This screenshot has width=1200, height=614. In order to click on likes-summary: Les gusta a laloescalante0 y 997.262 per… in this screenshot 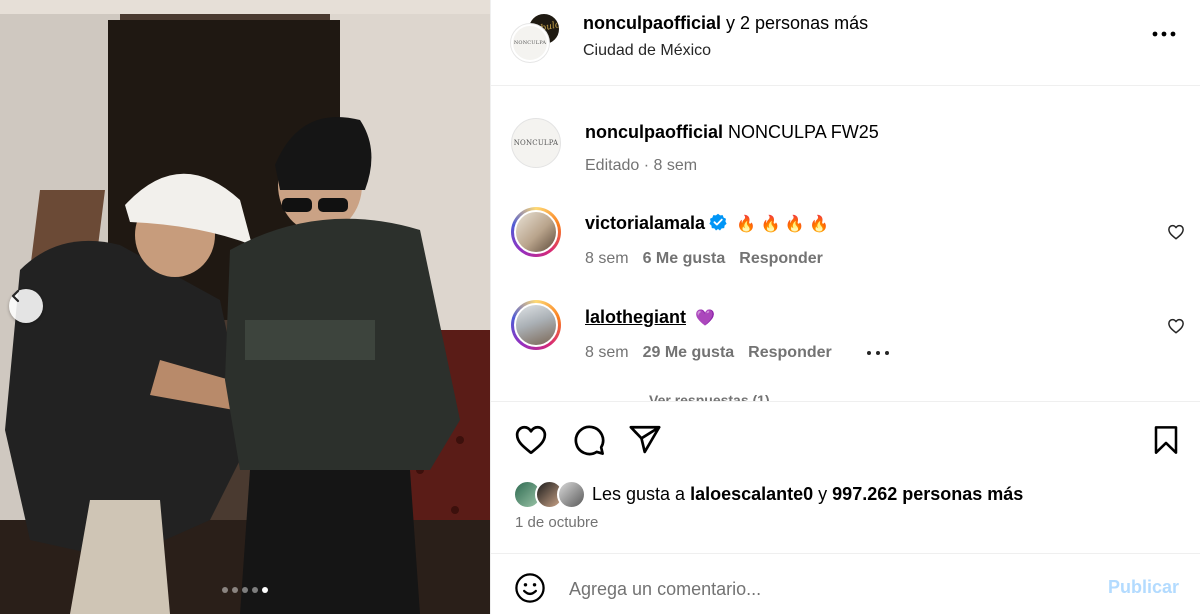, I will do `click(807, 494)`.